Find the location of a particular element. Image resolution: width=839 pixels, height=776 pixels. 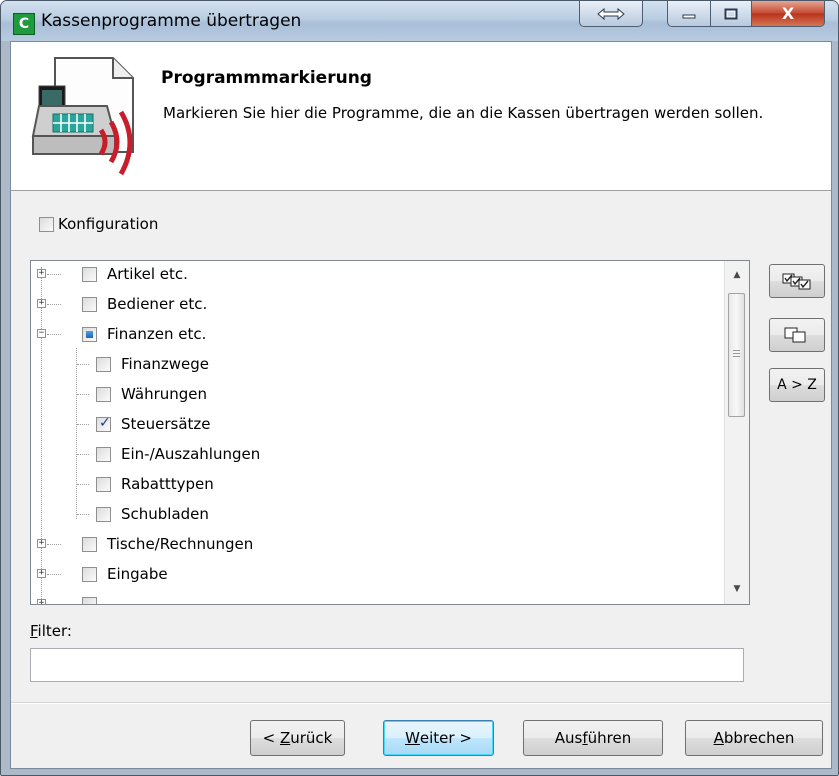

execute-button-pre: Aus is located at coordinates (568, 738).